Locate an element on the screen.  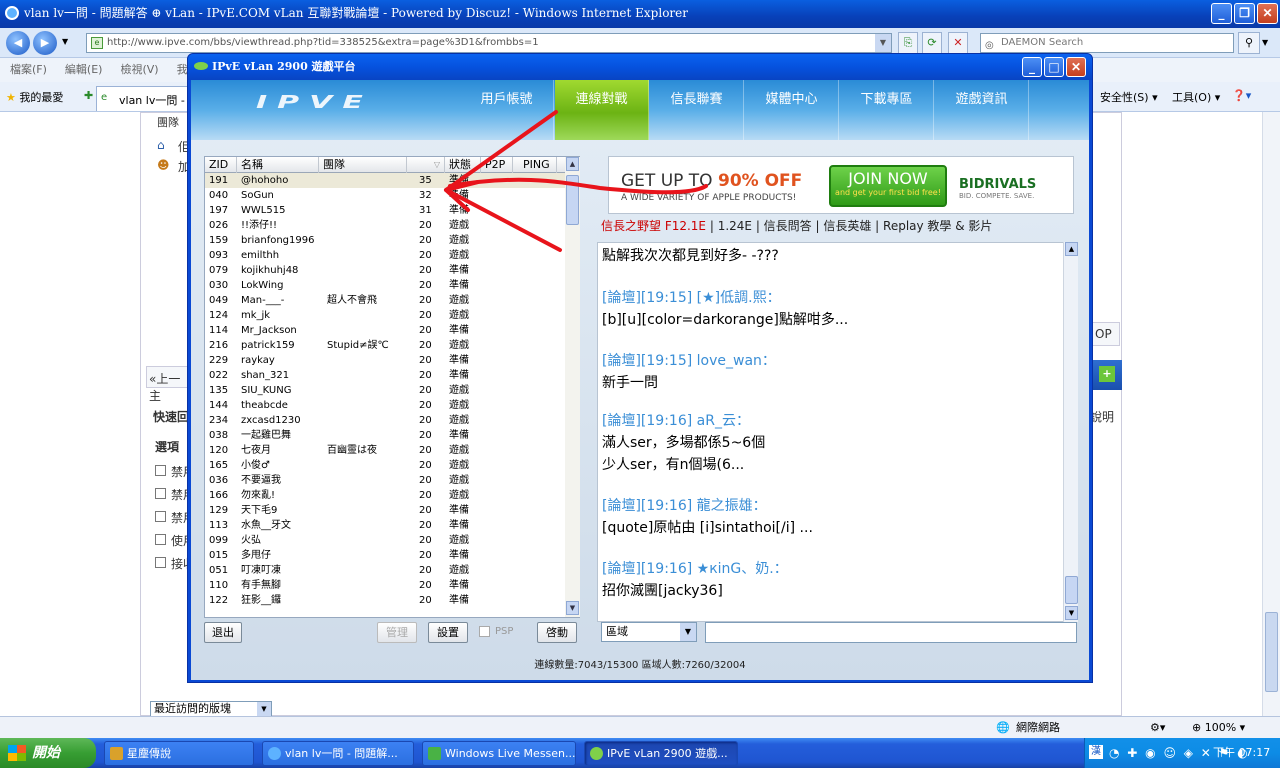
table-row: 026 !!添仔!! 20 遊戲 is located at coordinates (385, 225).